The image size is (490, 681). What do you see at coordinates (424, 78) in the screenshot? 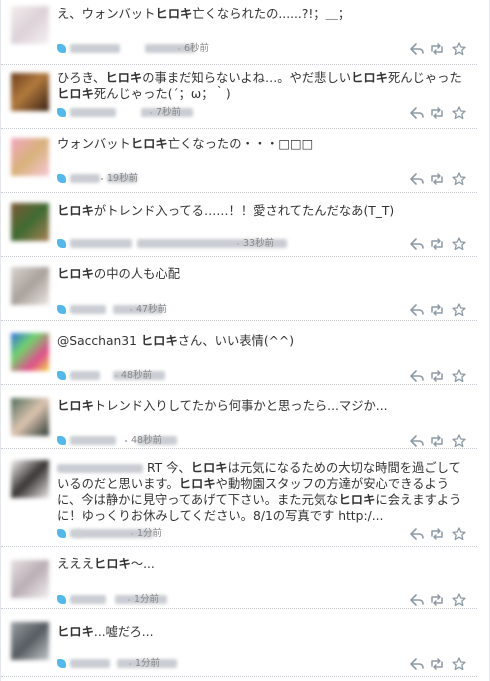
I see `text-segment: 死んじゃった` at bounding box center [424, 78].